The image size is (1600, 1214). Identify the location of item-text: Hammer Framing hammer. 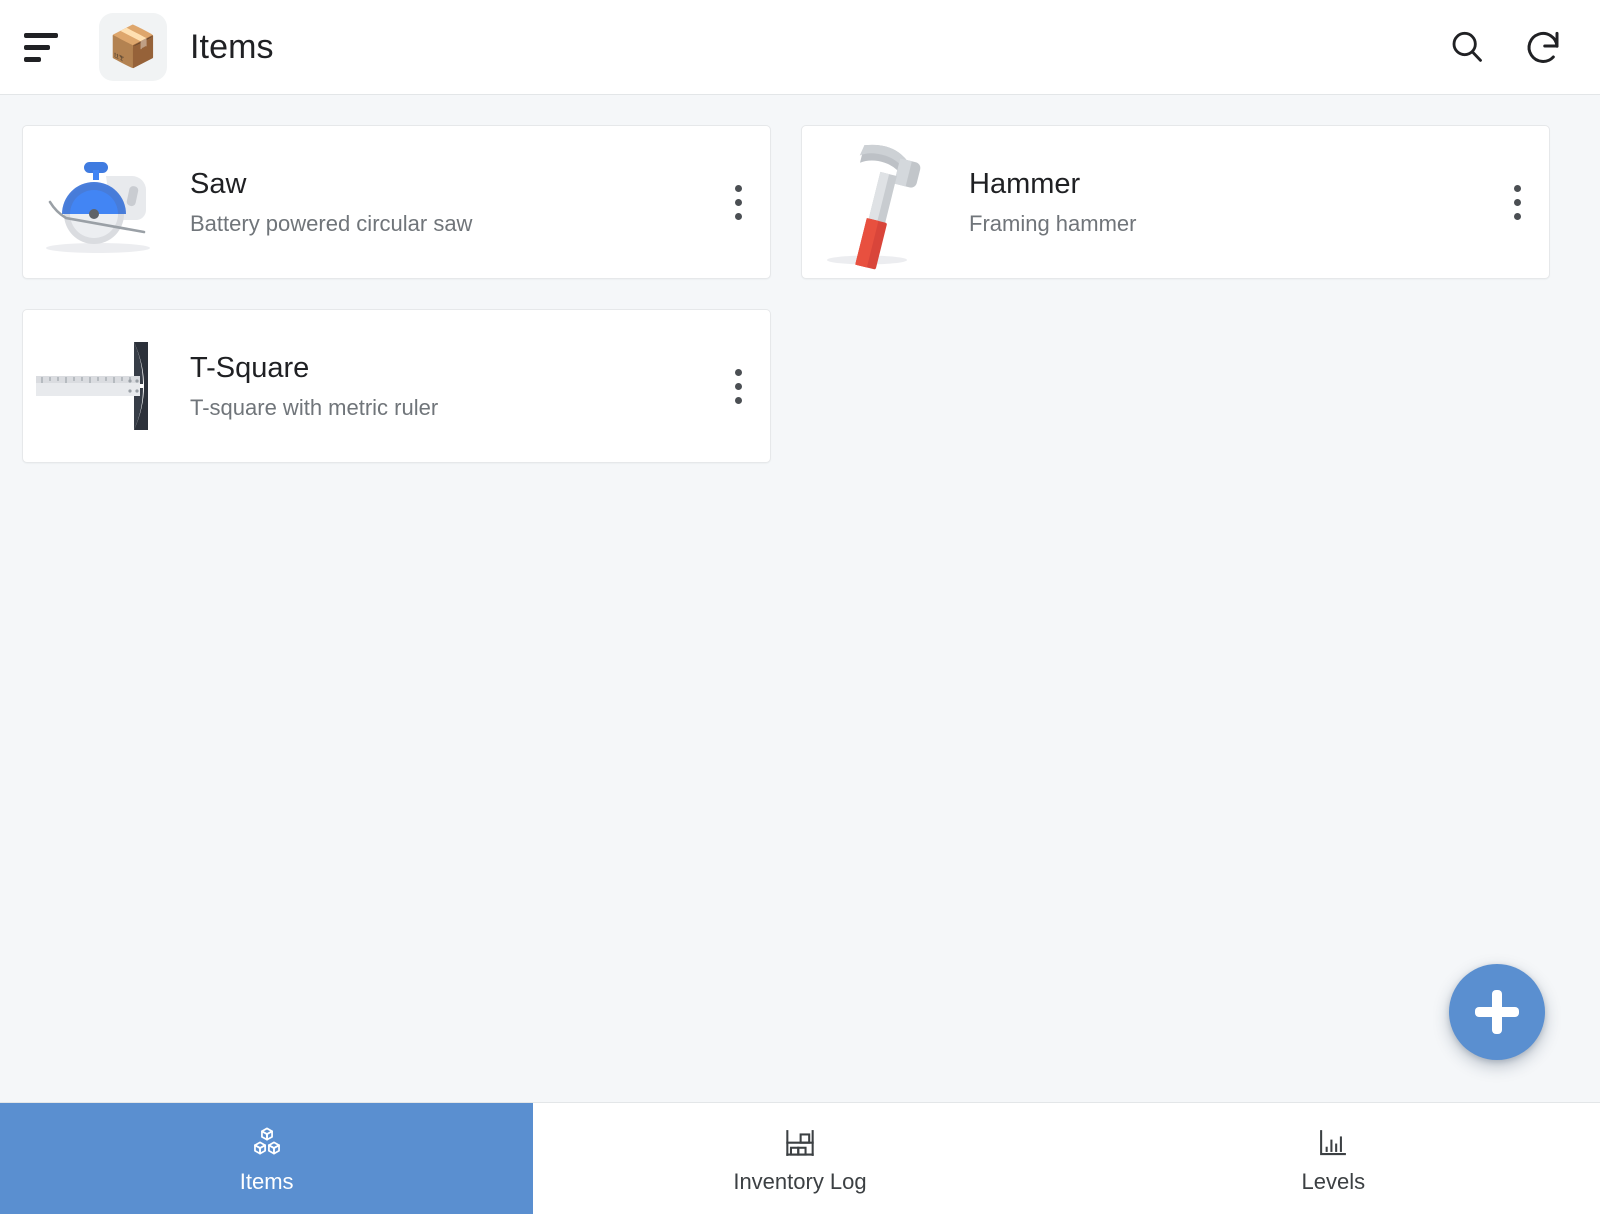
(1250, 202).